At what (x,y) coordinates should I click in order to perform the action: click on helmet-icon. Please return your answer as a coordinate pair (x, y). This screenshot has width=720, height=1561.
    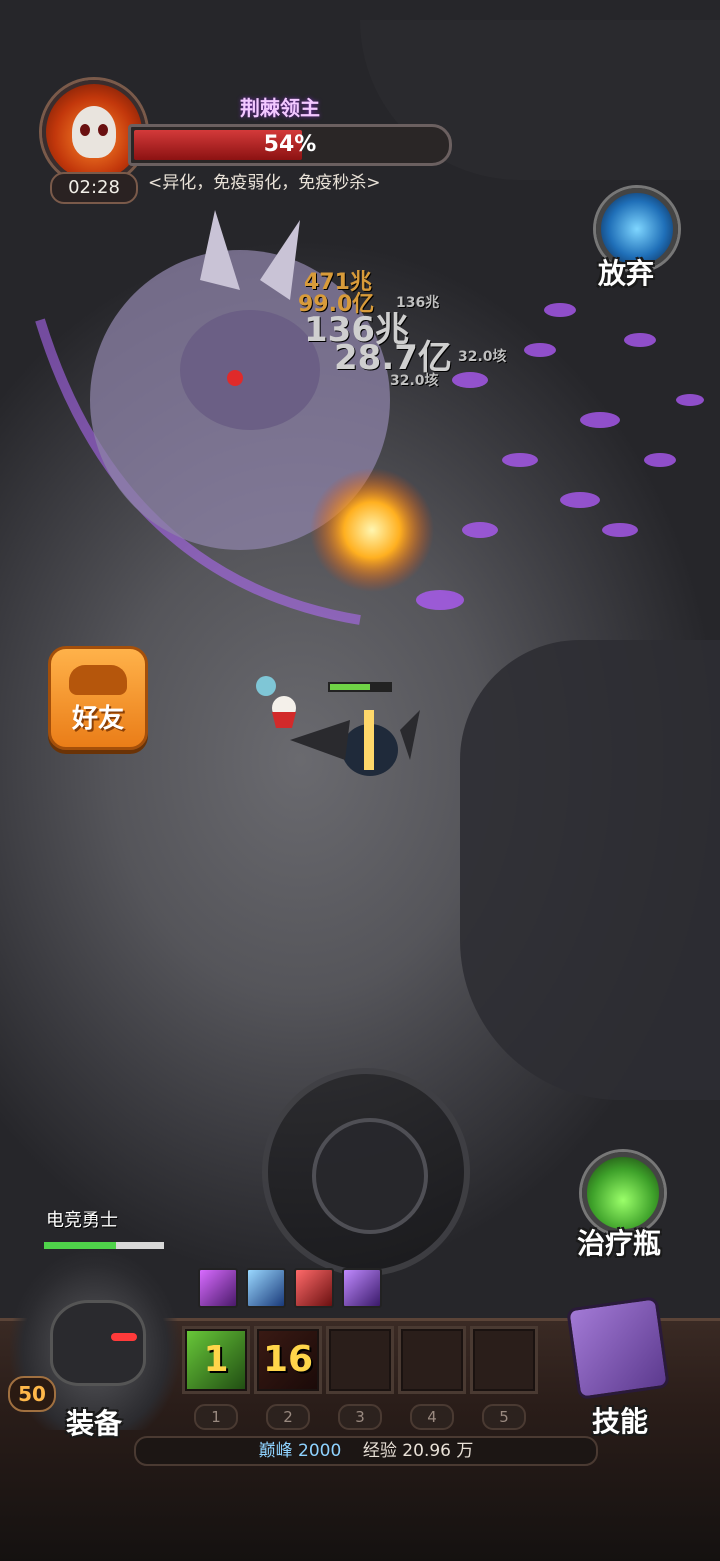
    Looking at the image, I should click on (98, 1343).